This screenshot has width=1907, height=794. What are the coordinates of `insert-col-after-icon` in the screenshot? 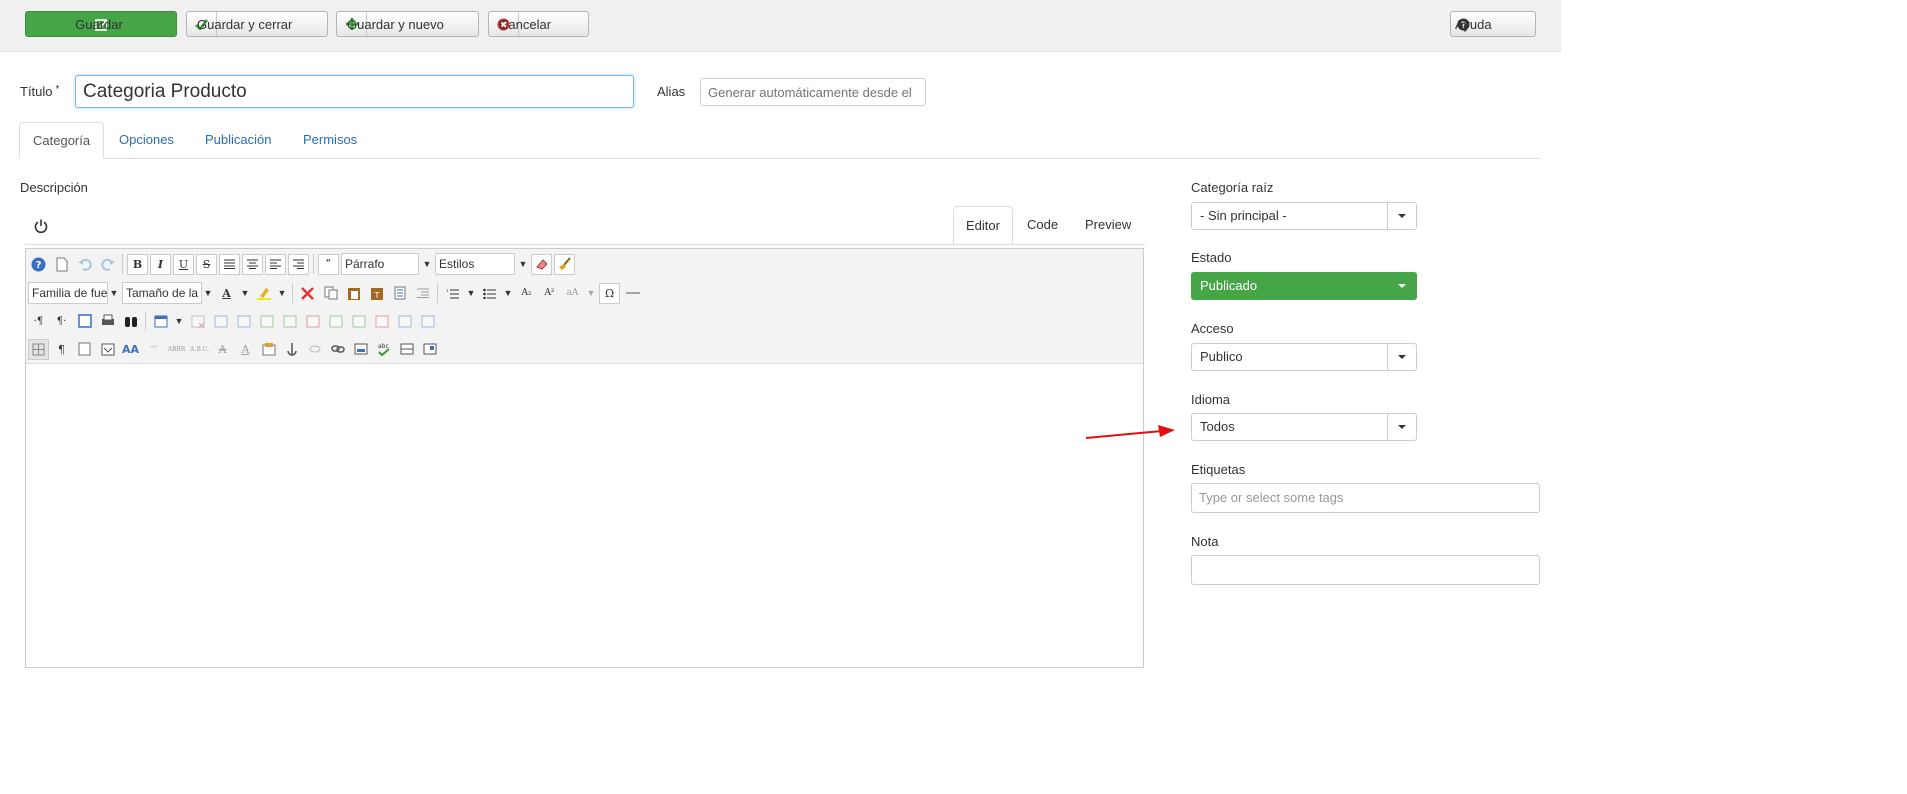 It's located at (358, 321).